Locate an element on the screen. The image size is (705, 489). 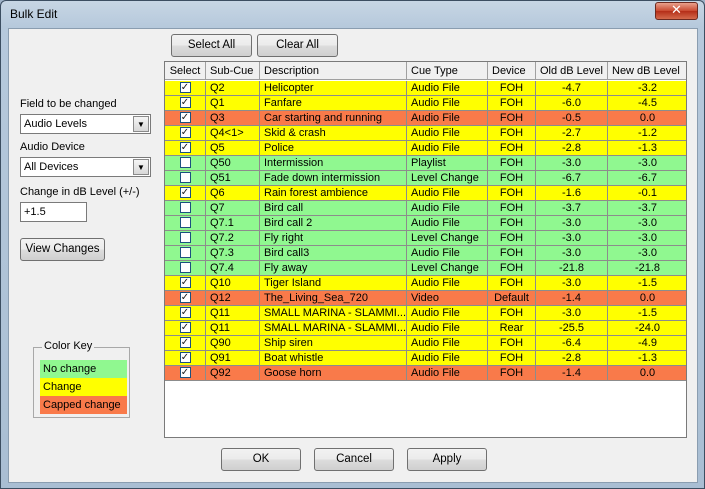
table-row: ✓ Q2 Helicopter Audio File FOH -4.7 -3.2 is located at coordinates (425, 88).